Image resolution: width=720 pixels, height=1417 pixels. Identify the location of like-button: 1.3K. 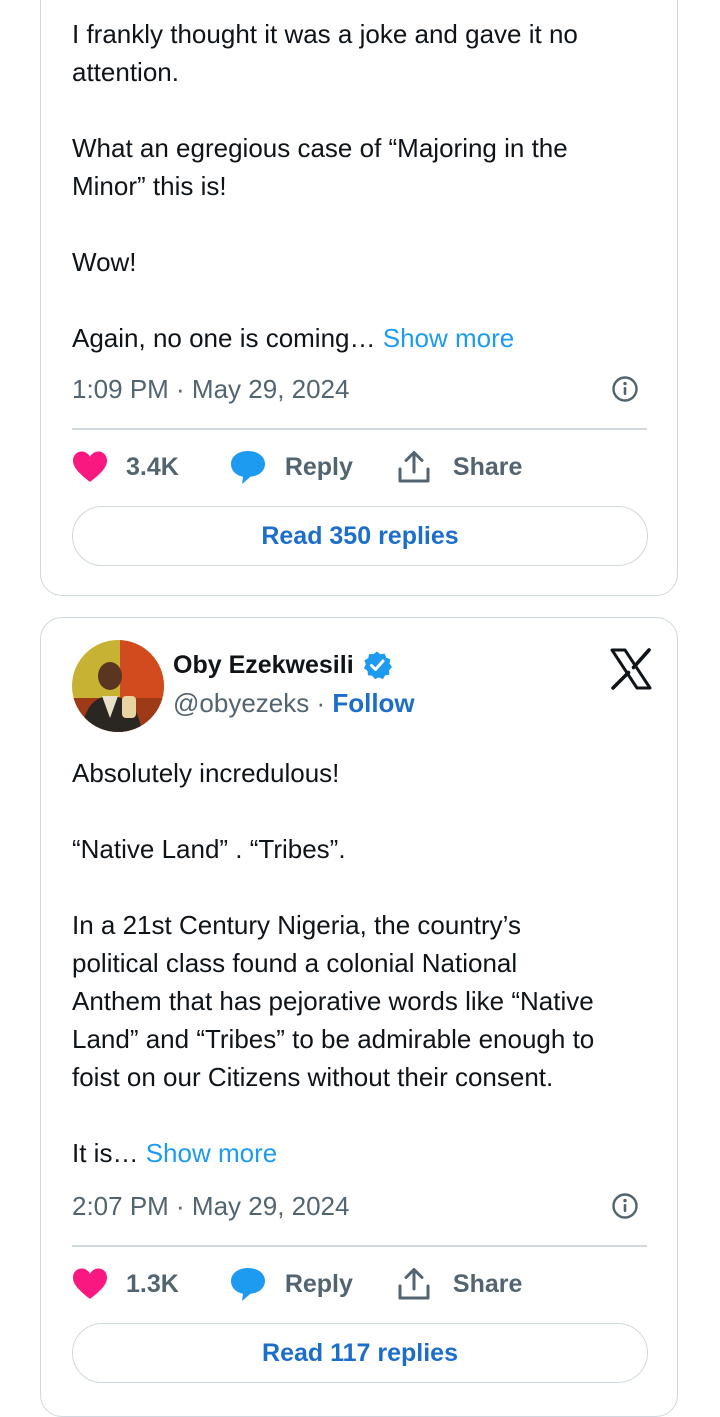
(125, 1284).